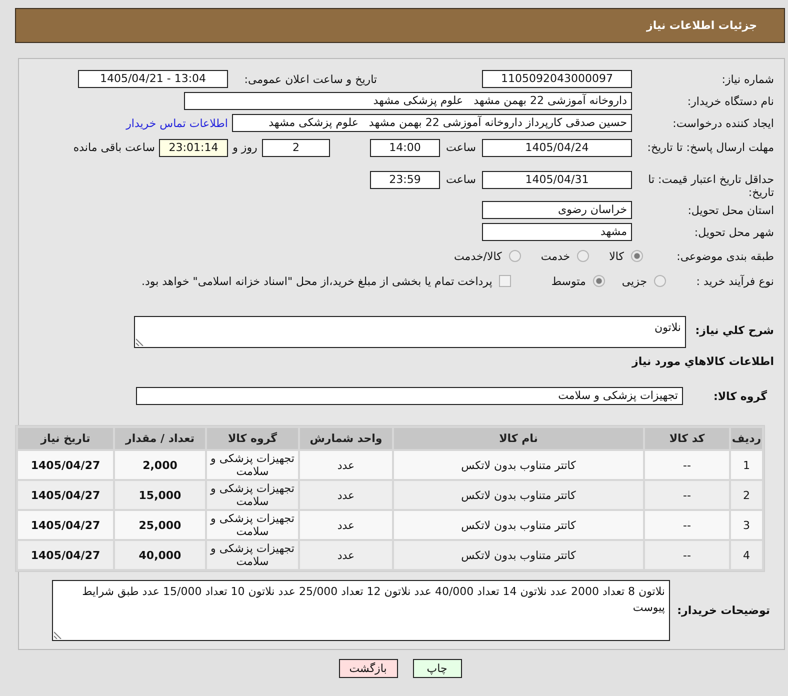  Describe the element at coordinates (555, 256) in the screenshot. I see `radio-label: خدمت` at that location.